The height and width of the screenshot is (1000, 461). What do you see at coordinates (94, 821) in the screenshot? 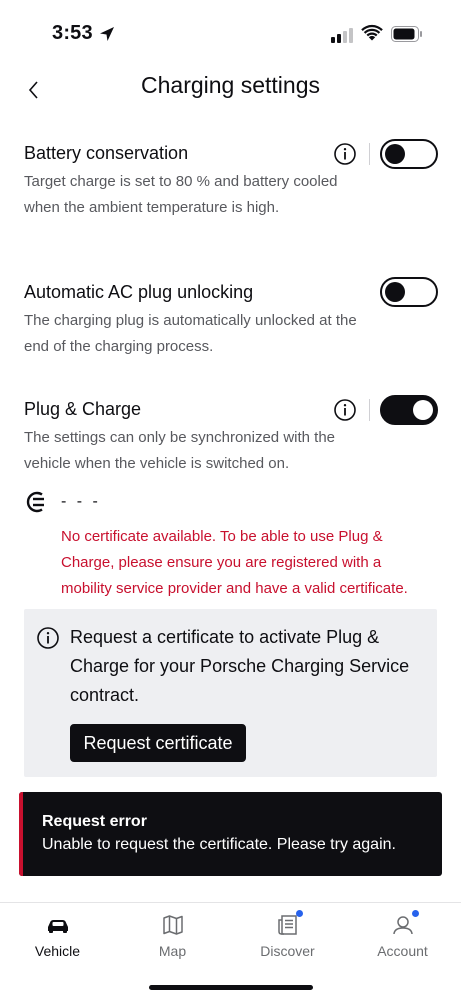
I see `toast-title: Request error` at bounding box center [94, 821].